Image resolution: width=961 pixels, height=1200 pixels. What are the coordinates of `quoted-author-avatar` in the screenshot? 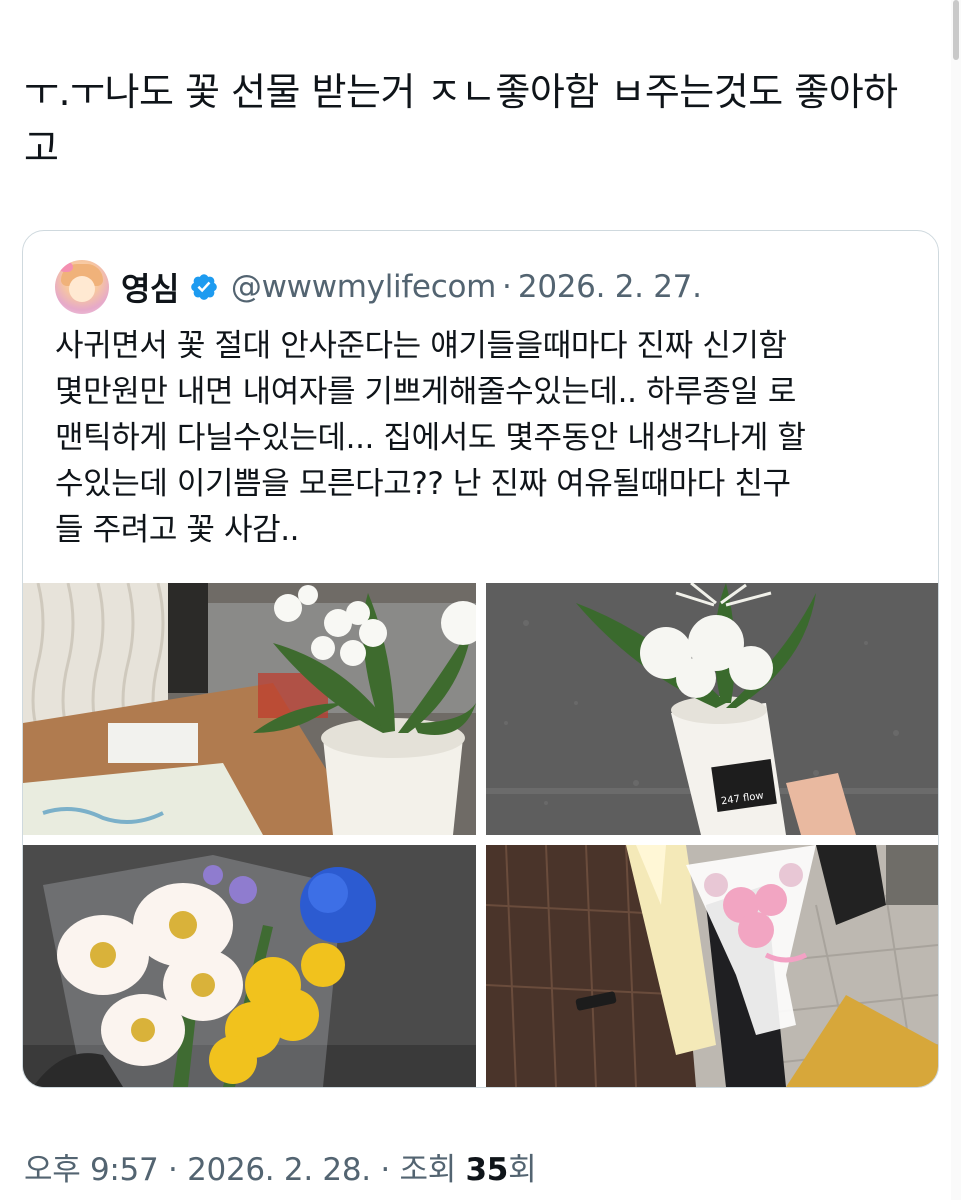 It's located at (82, 287).